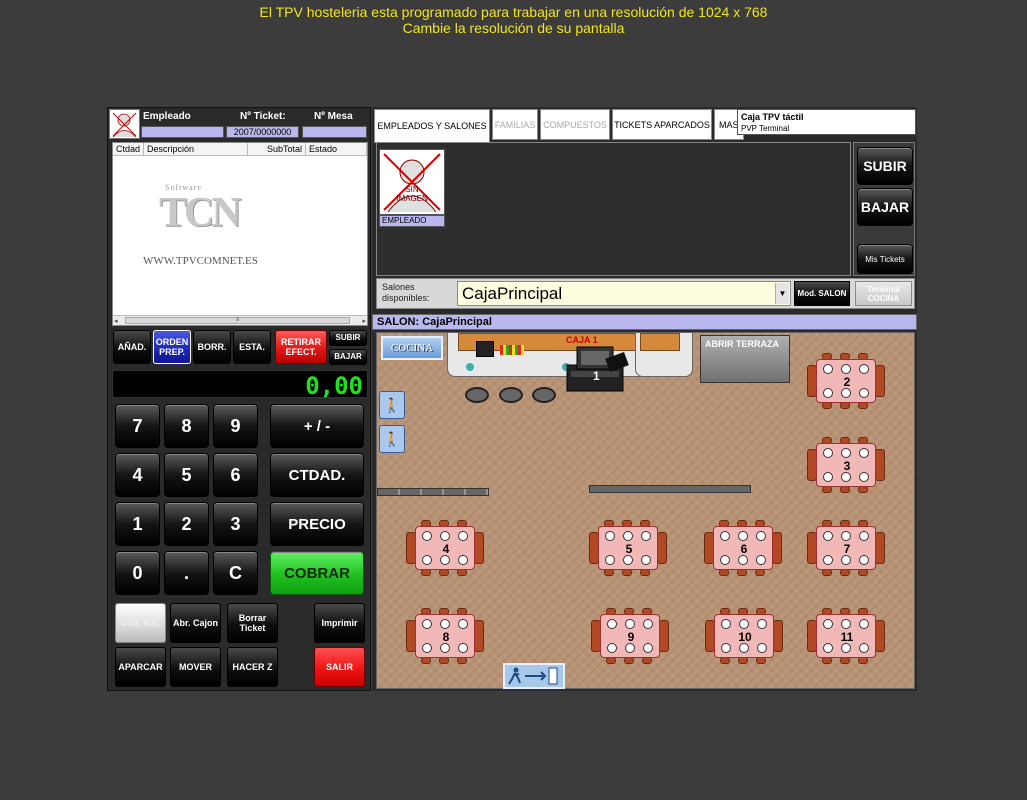 This screenshot has width=1027, height=800. What do you see at coordinates (140, 667) in the screenshot?
I see `park-ticket-button: APARCAR` at bounding box center [140, 667].